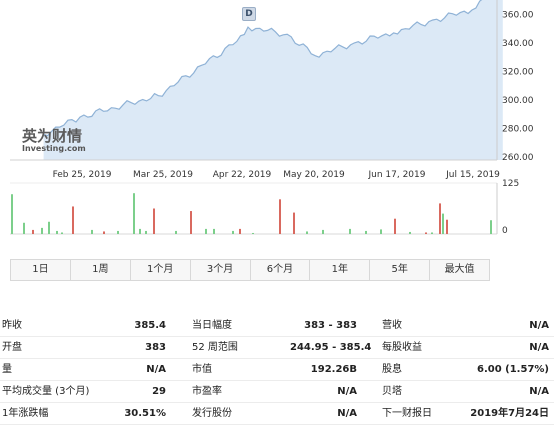  Describe the element at coordinates (54, 148) in the screenshot. I see `watermark-en: Investing.com` at that location.